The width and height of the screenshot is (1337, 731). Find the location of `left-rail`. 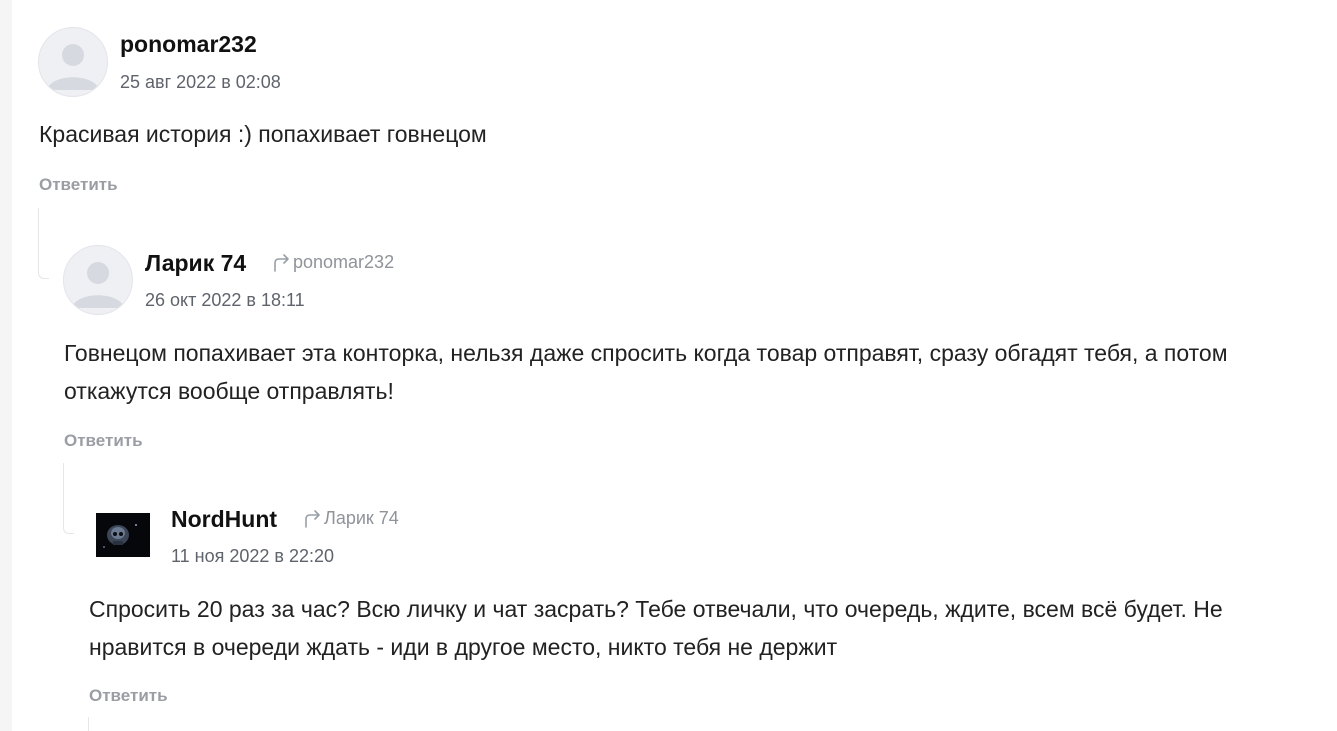

left-rail is located at coordinates (6, 365).